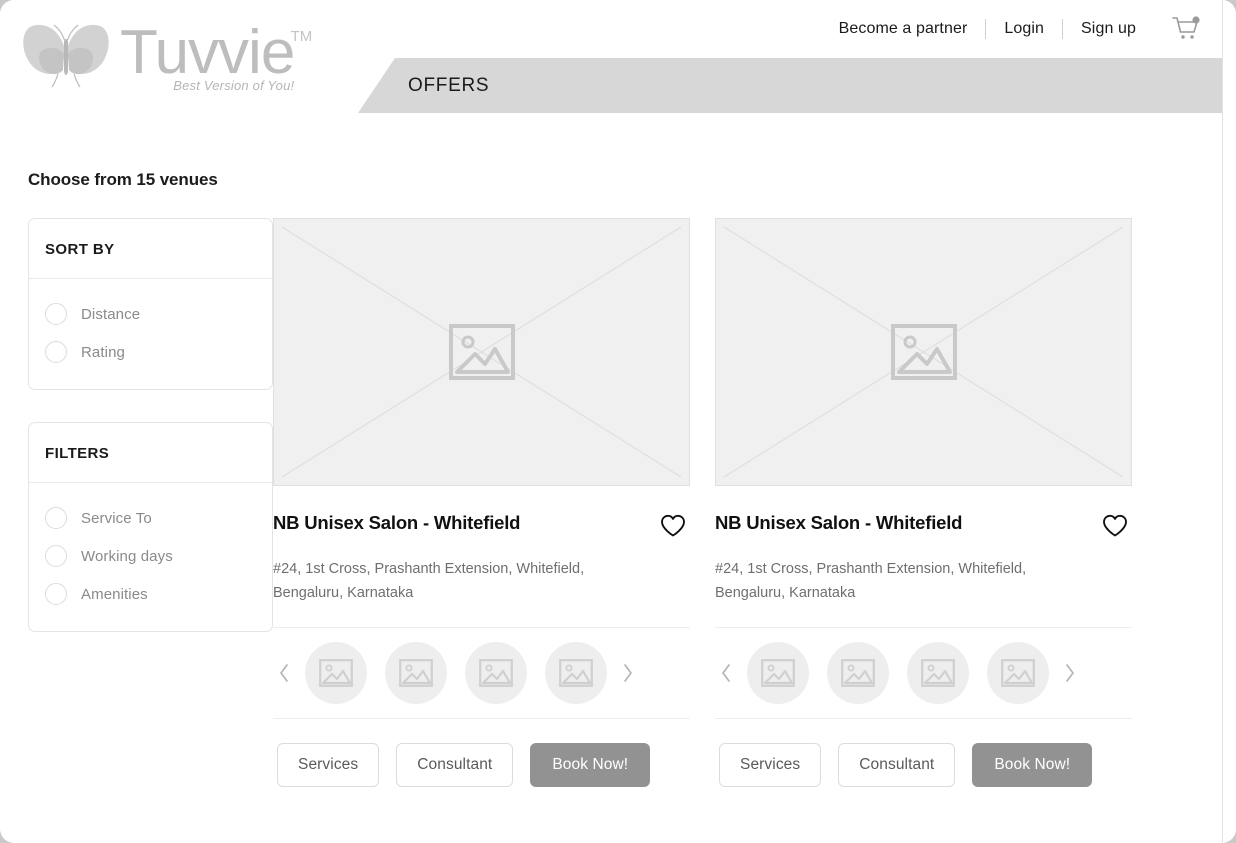  What do you see at coordinates (150, 314) in the screenshot?
I see `sort-option-distance: Distance` at bounding box center [150, 314].